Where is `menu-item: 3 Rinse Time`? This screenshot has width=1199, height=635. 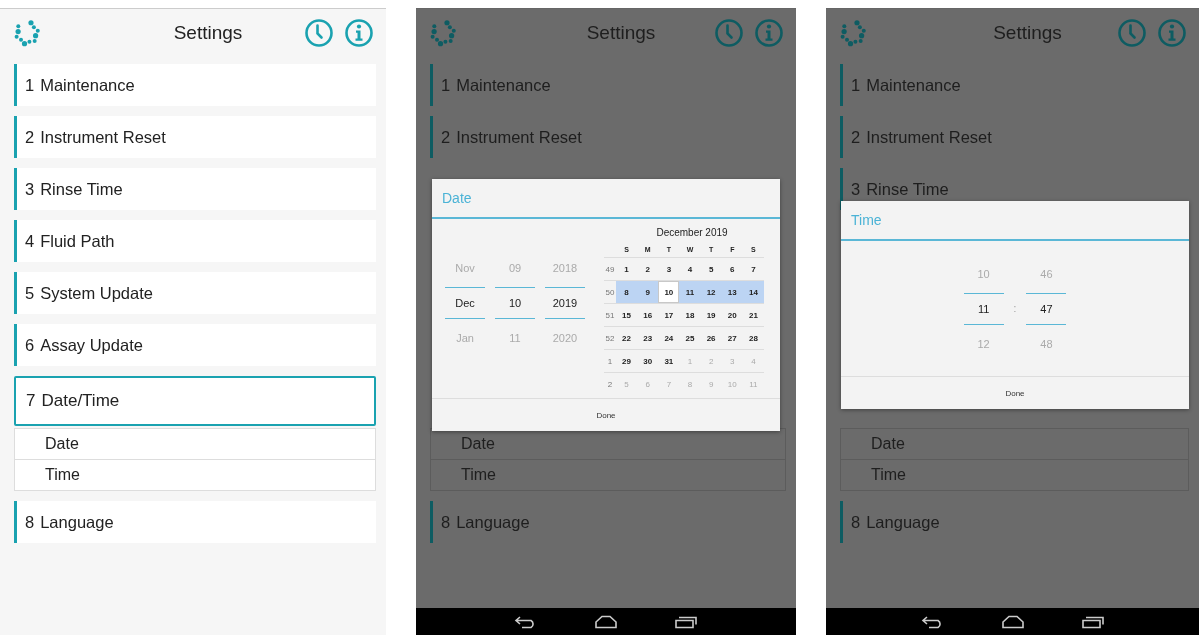
menu-item: 3 Rinse Time is located at coordinates (195, 189).